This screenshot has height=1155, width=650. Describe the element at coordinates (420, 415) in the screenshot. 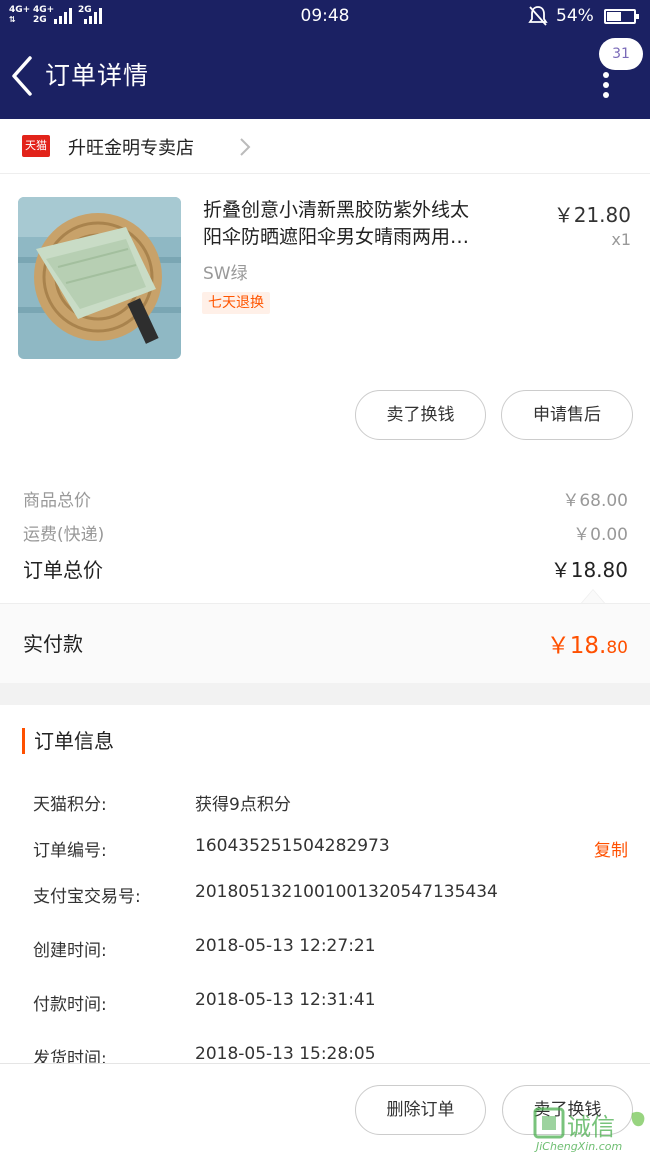

I see `sell-for-cash-button: 卖了换钱` at that location.